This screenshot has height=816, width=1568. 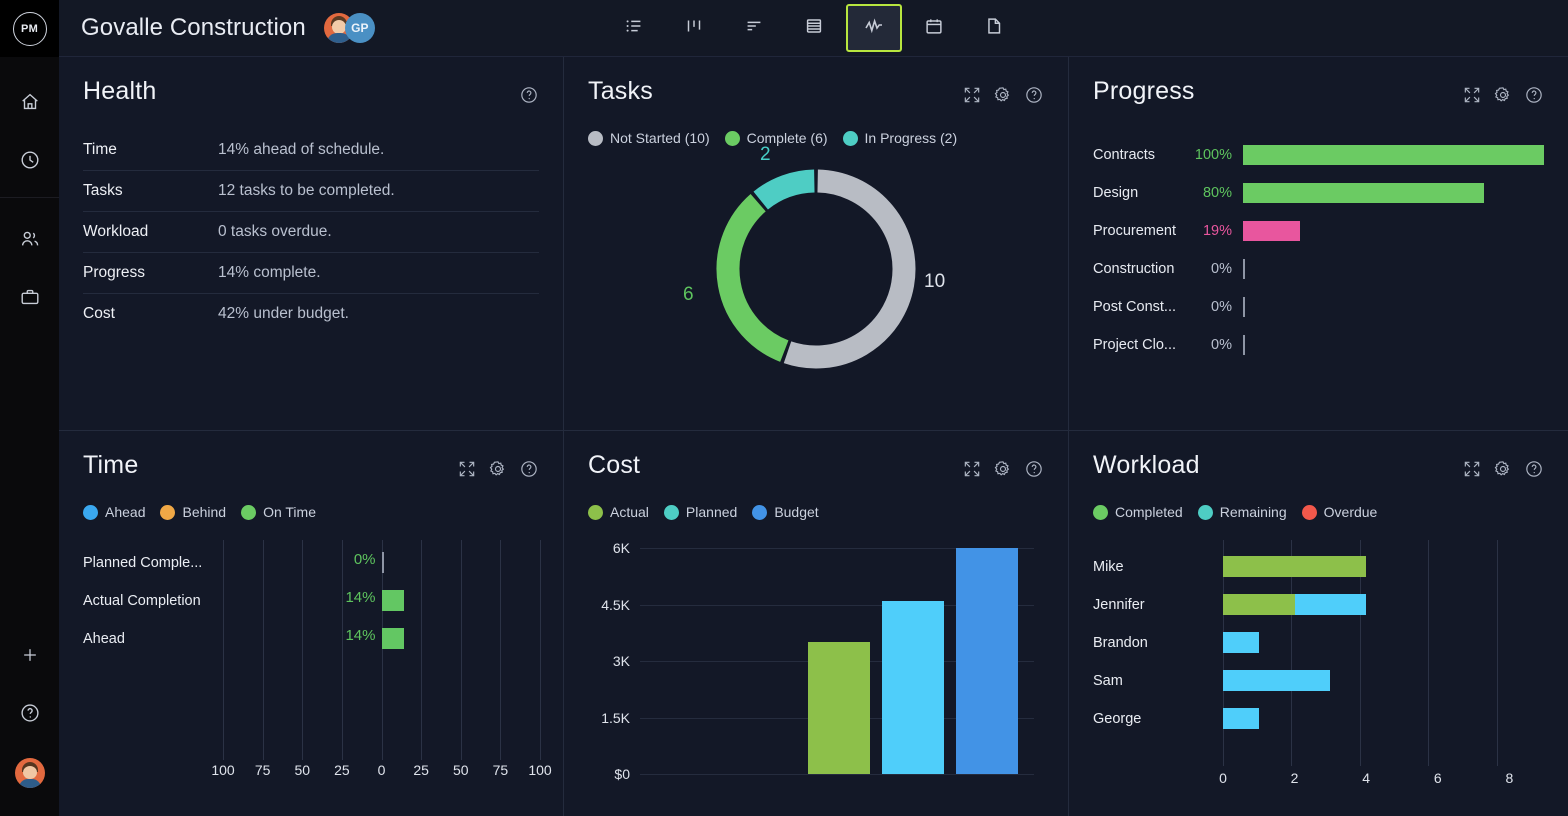 I want to click on health-row-key: Time, so click(x=100, y=149).